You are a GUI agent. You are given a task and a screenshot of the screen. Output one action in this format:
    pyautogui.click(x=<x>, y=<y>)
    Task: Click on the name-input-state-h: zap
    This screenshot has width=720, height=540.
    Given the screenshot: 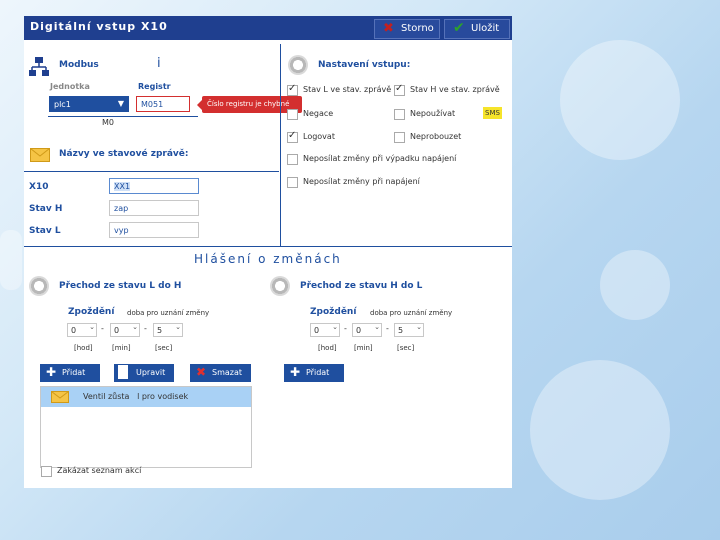 What is the action you would take?
    pyautogui.click(x=154, y=208)
    